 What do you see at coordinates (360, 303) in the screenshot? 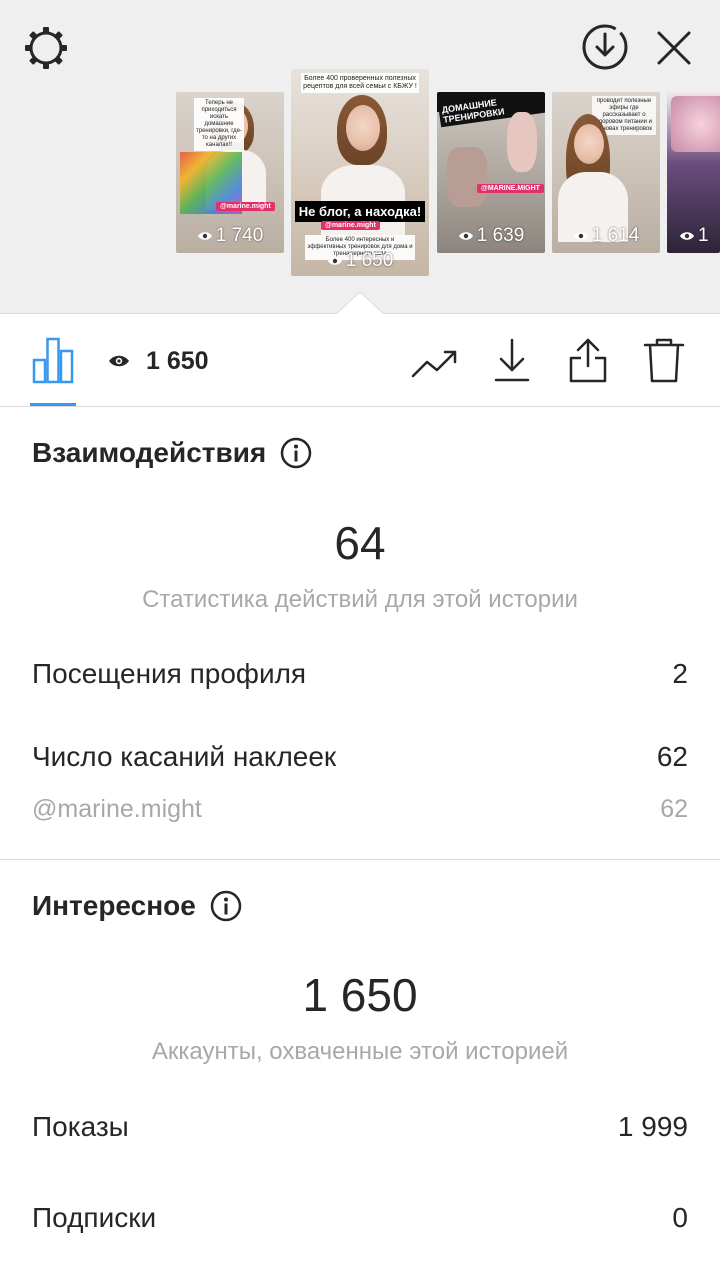
I see `selection-caret` at bounding box center [360, 303].